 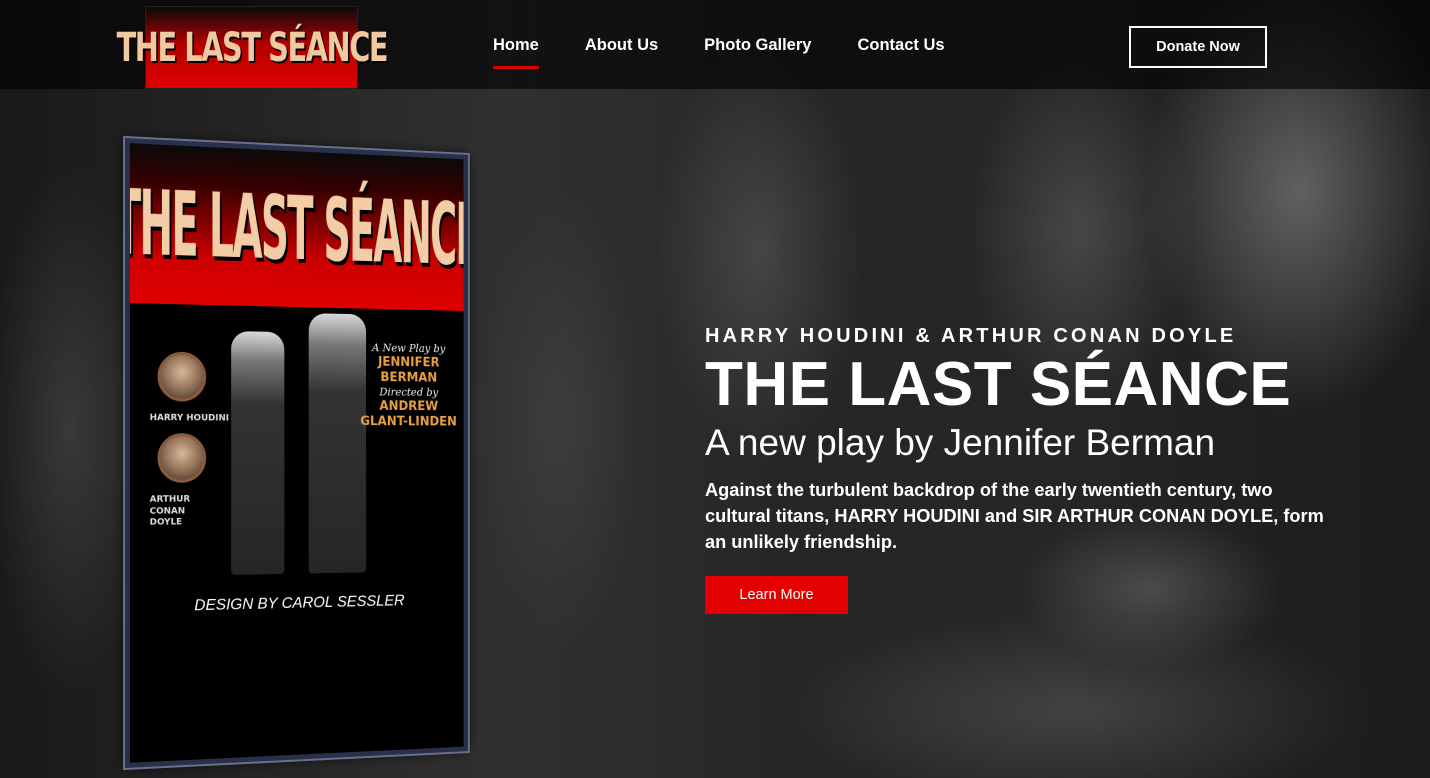 I want to click on logo-text: THE LAST SÉANCE, so click(x=252, y=47).